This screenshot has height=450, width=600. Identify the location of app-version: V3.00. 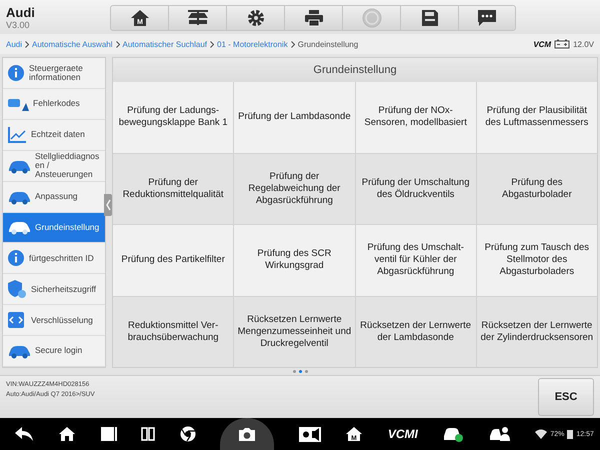
(18, 25).